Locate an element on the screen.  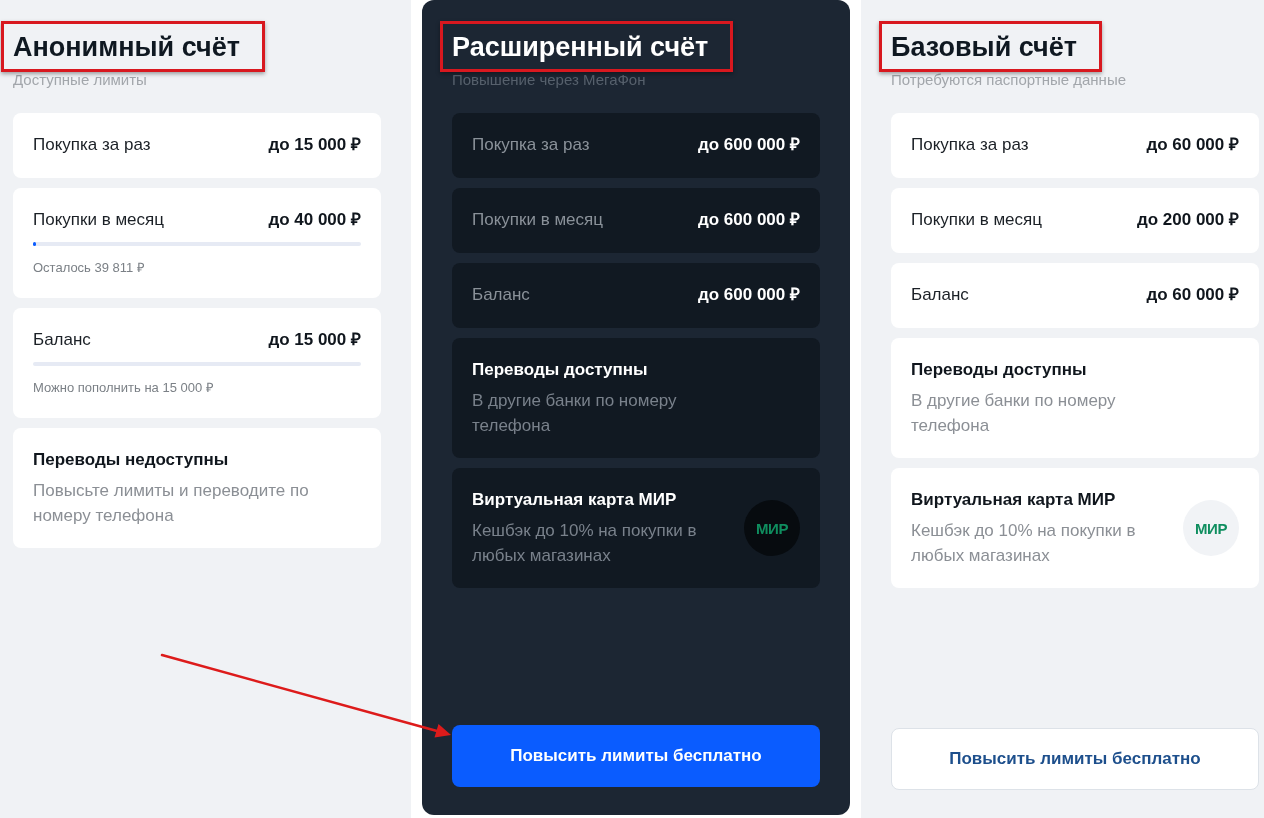
limit-note: Осталось 39 811 ₽ is located at coordinates (89, 268).